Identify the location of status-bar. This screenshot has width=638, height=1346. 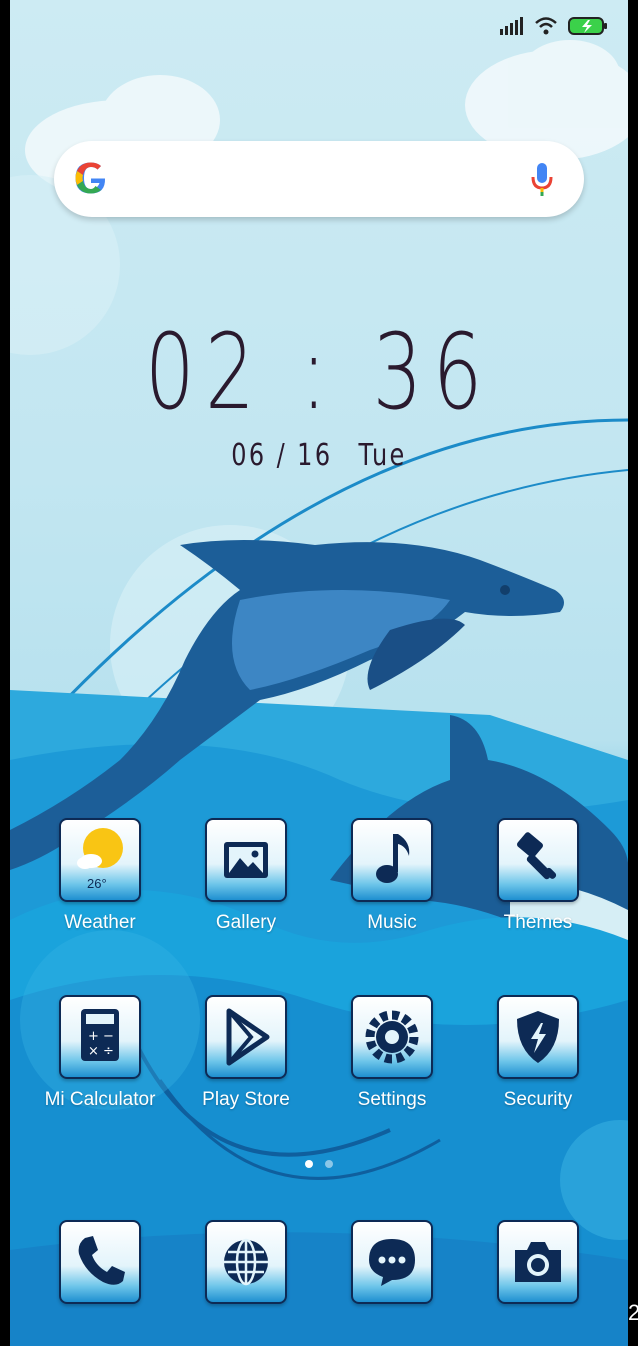
(554, 26).